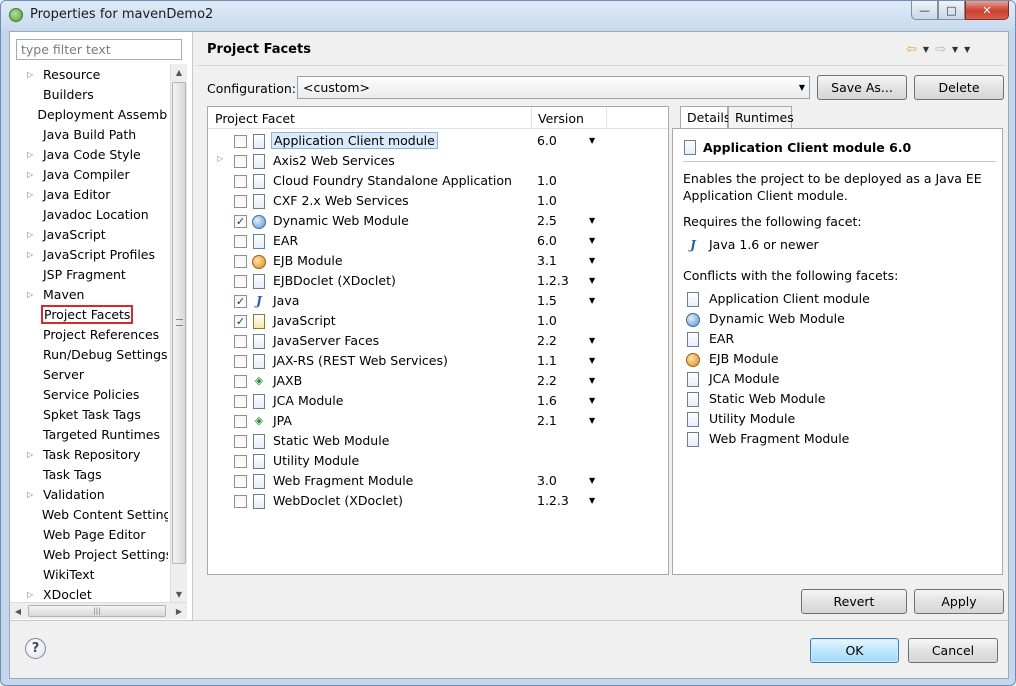 This screenshot has width=1016, height=686. What do you see at coordinates (438, 401) in the screenshot?
I see `table-row: JCA Module 1.6 ▼` at bounding box center [438, 401].